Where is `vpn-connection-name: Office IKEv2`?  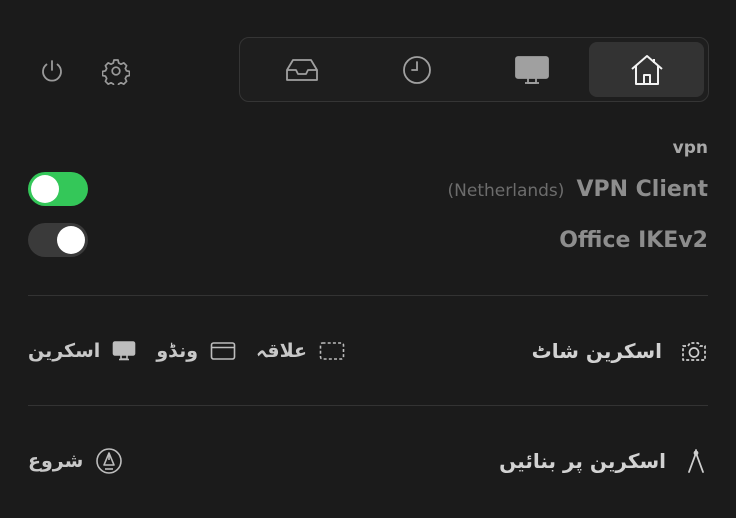
vpn-connection-name: Office IKEv2 is located at coordinates (633, 240).